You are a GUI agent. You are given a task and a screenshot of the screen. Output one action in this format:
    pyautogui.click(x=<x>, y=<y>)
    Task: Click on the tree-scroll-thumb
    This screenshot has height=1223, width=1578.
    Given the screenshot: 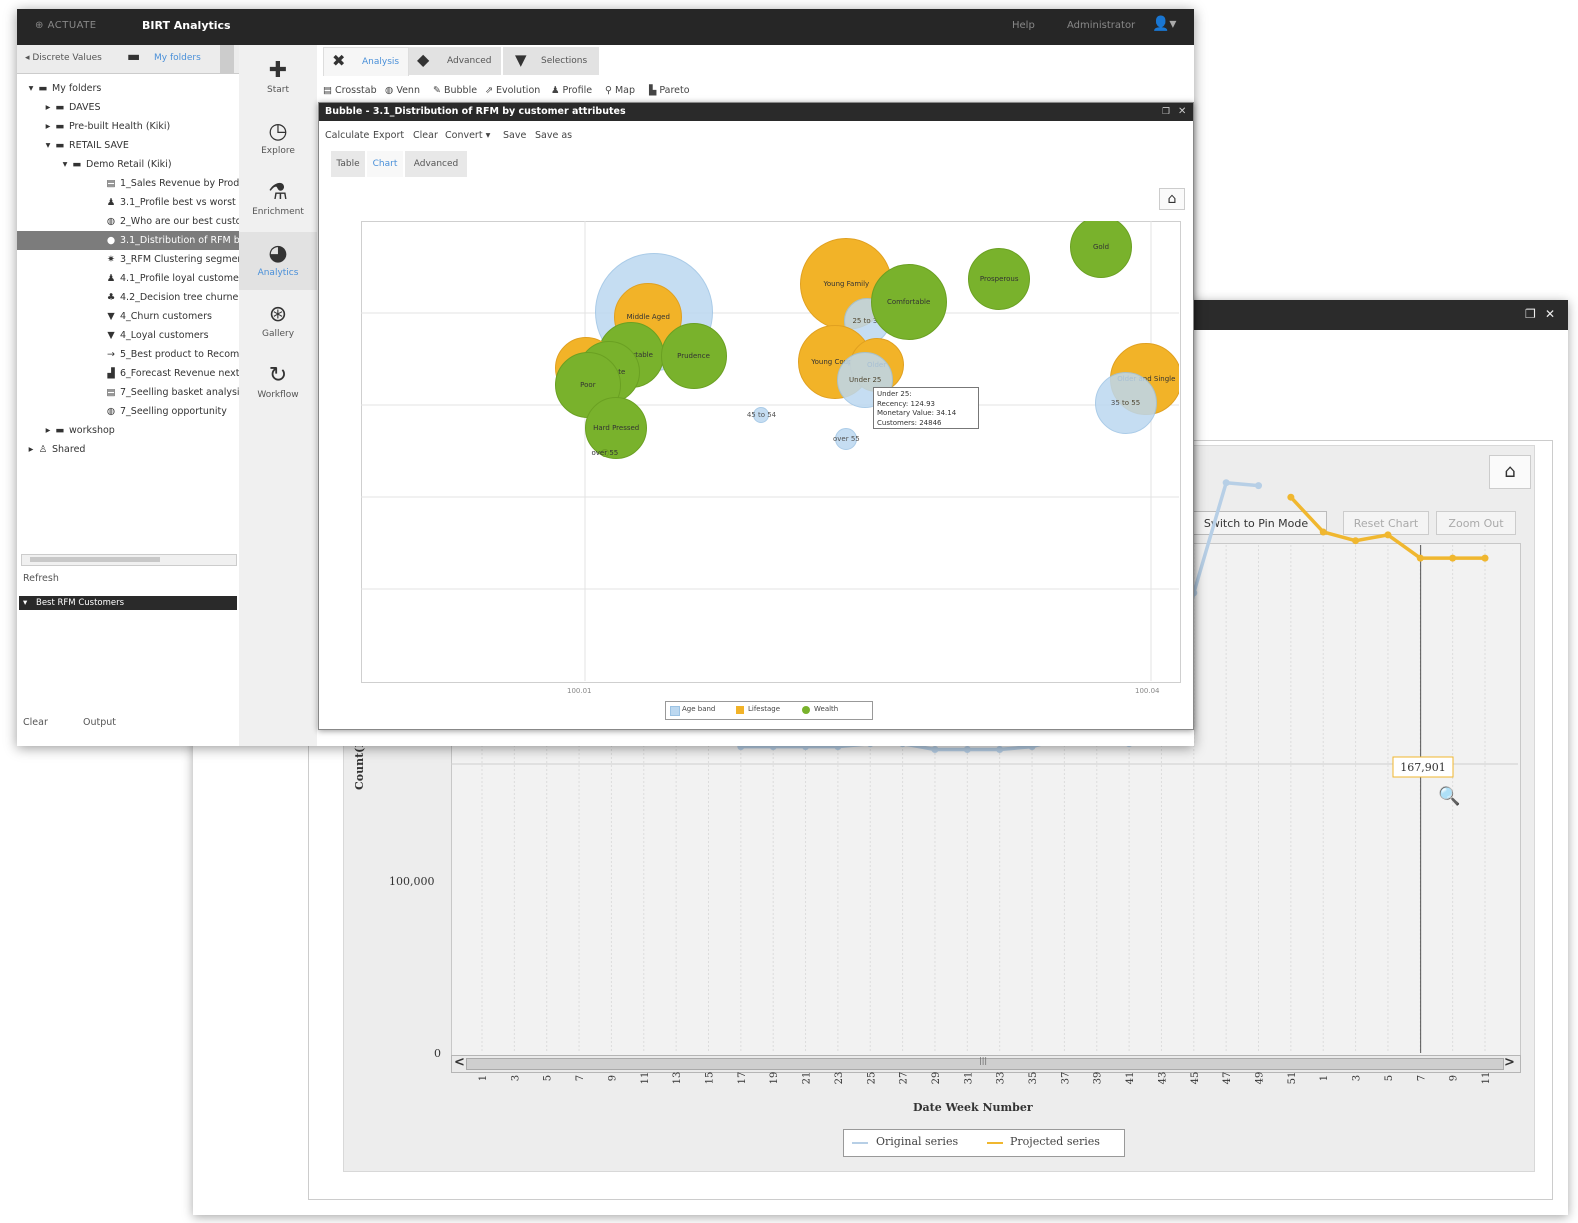 What is the action you would take?
    pyautogui.click(x=95, y=559)
    